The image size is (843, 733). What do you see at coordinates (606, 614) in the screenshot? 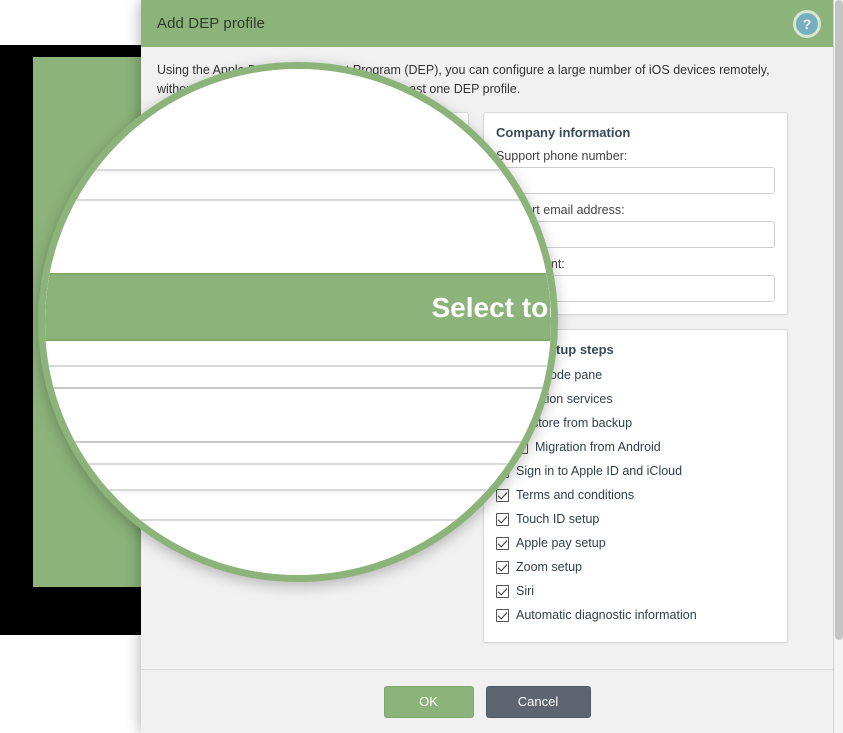
I see `setup-step-label: Automatic diagnostic information` at bounding box center [606, 614].